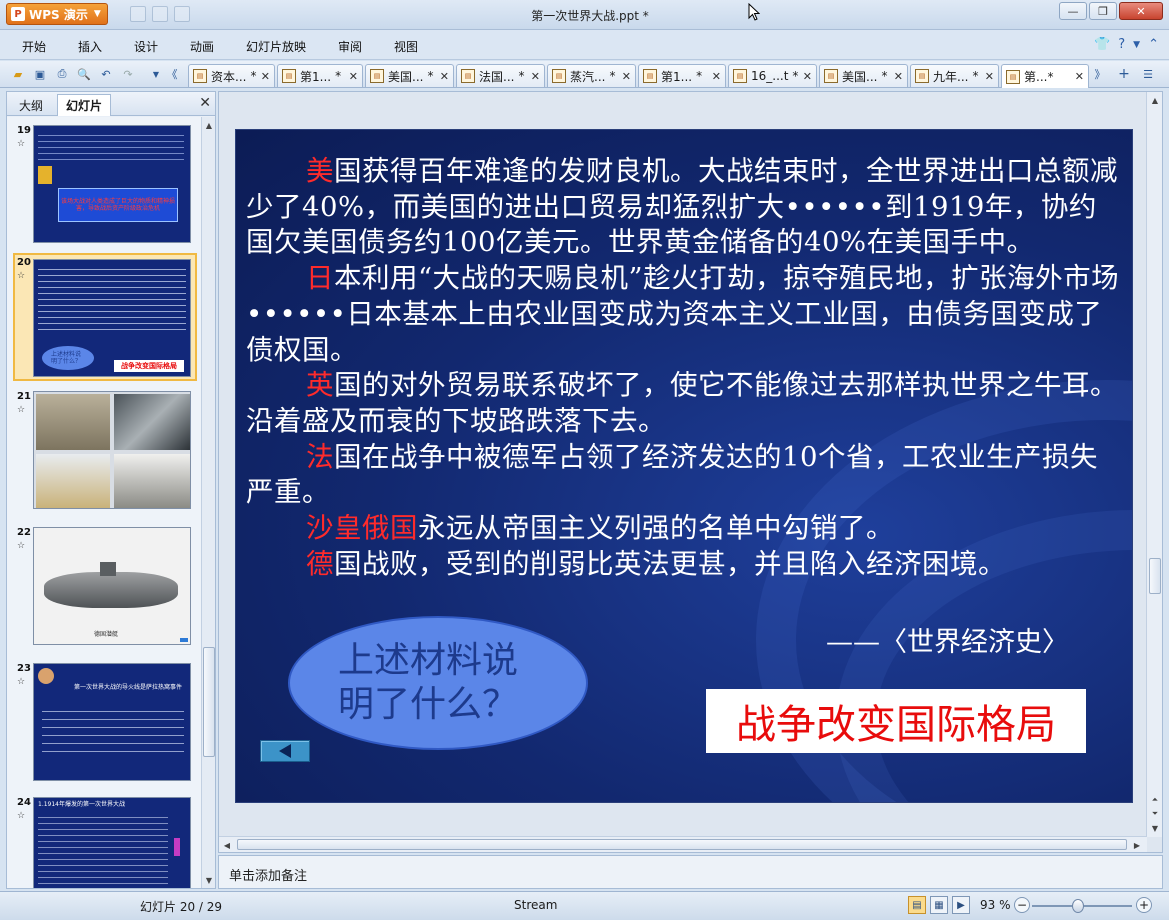 Image resolution: width=1169 pixels, height=920 pixels. I want to click on country-highlight: 美, so click(320, 171).